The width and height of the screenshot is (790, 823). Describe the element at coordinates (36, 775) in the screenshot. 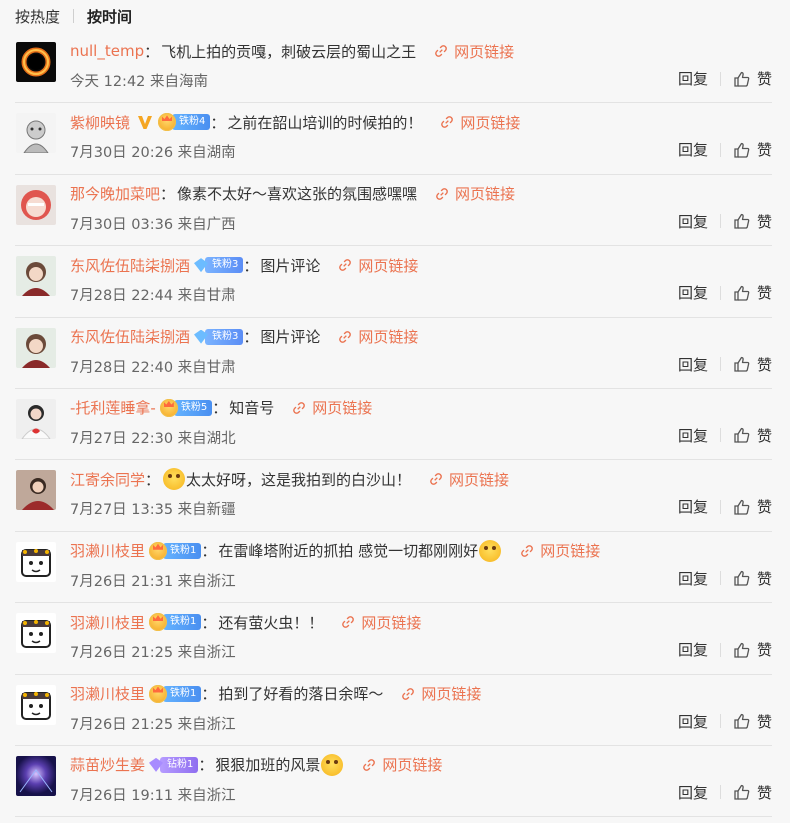

I see `galaxy-avatar` at that location.